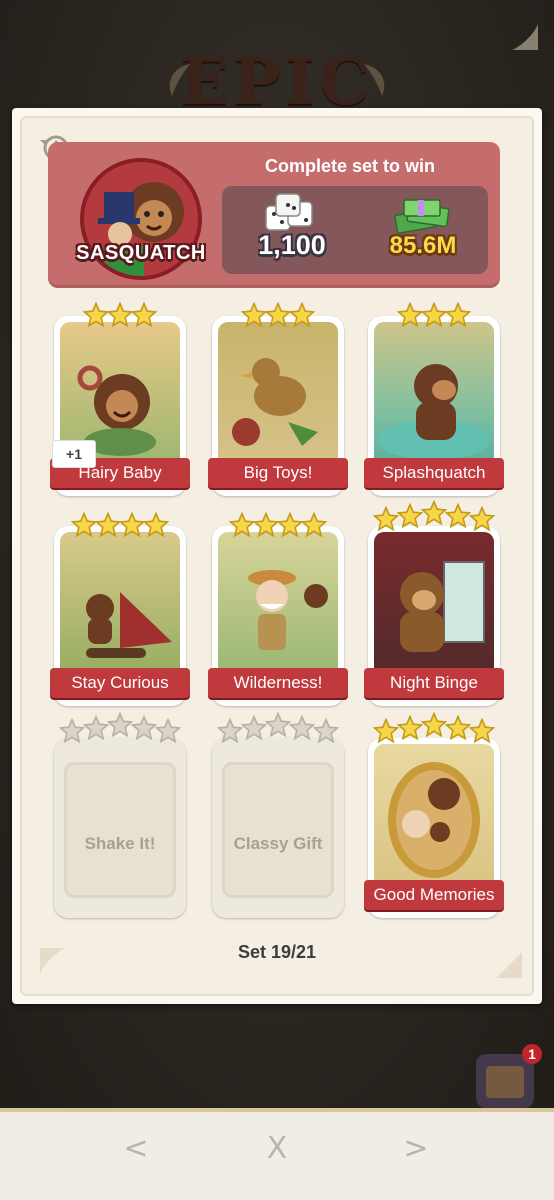 The image size is (554, 1200). I want to click on dice-reward-value: 1,100, so click(292, 245).